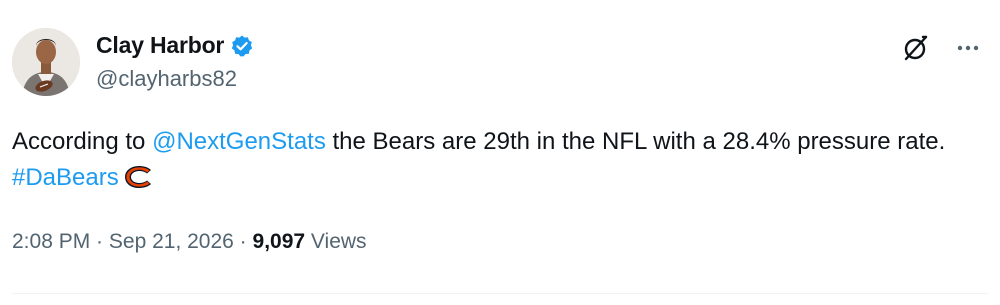 This screenshot has height=305, width=1000. Describe the element at coordinates (968, 48) in the screenshot. I see `more-options-icon` at that location.